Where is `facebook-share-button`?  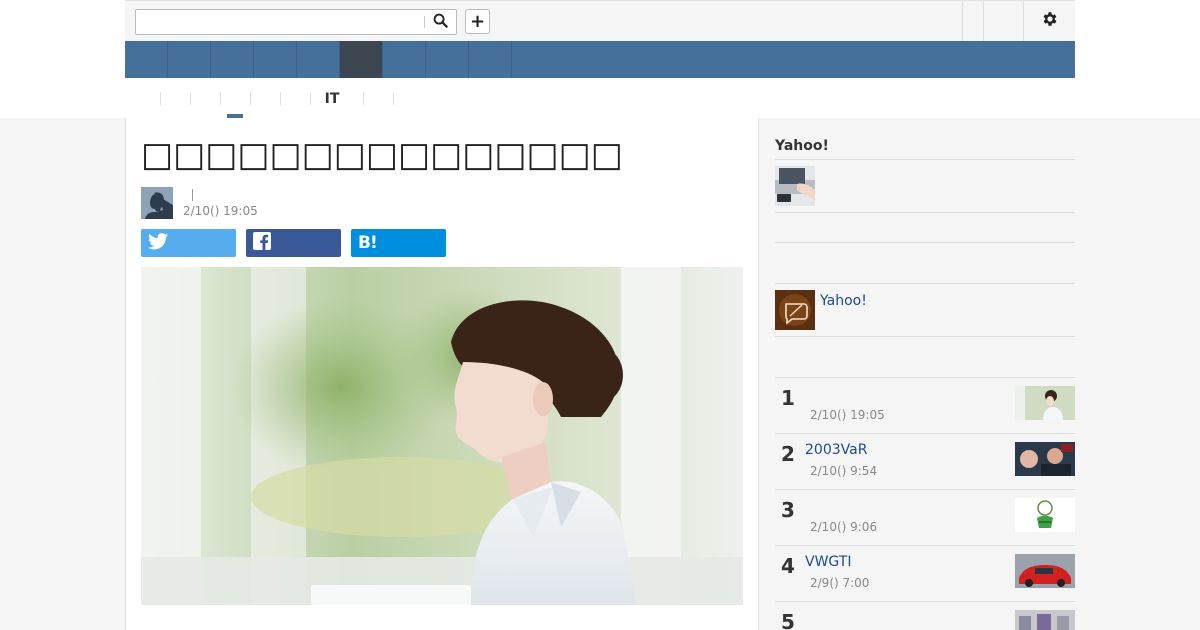
facebook-share-button is located at coordinates (293, 243).